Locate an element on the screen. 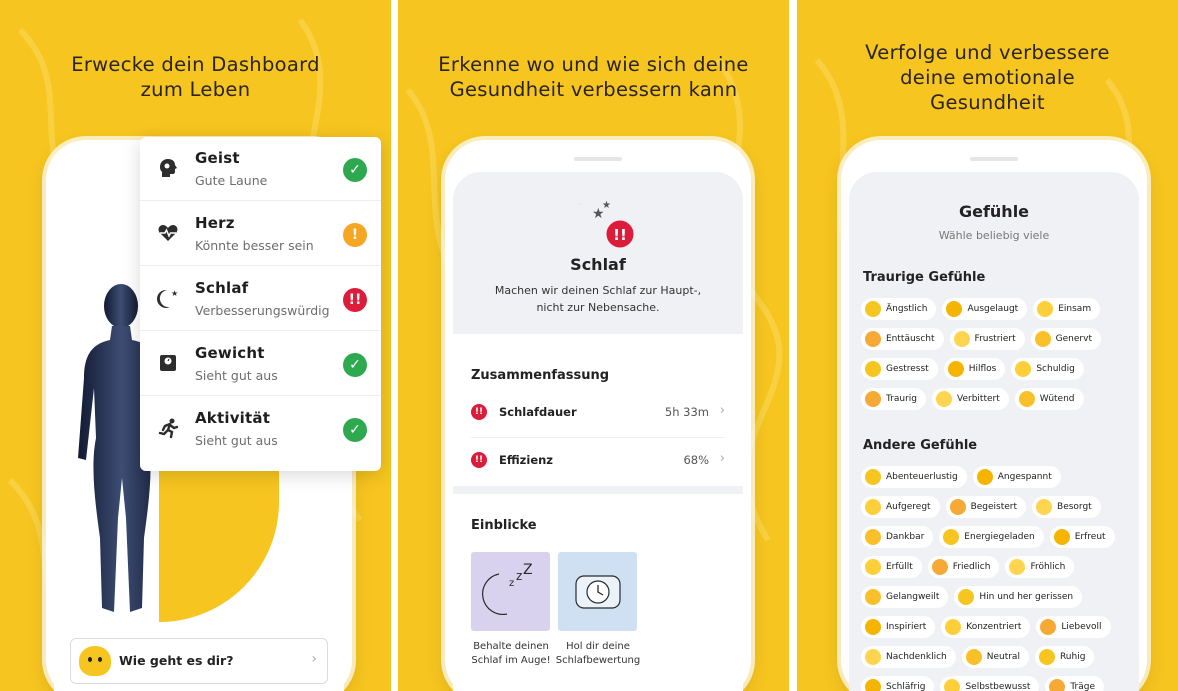 The width and height of the screenshot is (1178, 691). metric-value: 68% is located at coordinates (696, 460).